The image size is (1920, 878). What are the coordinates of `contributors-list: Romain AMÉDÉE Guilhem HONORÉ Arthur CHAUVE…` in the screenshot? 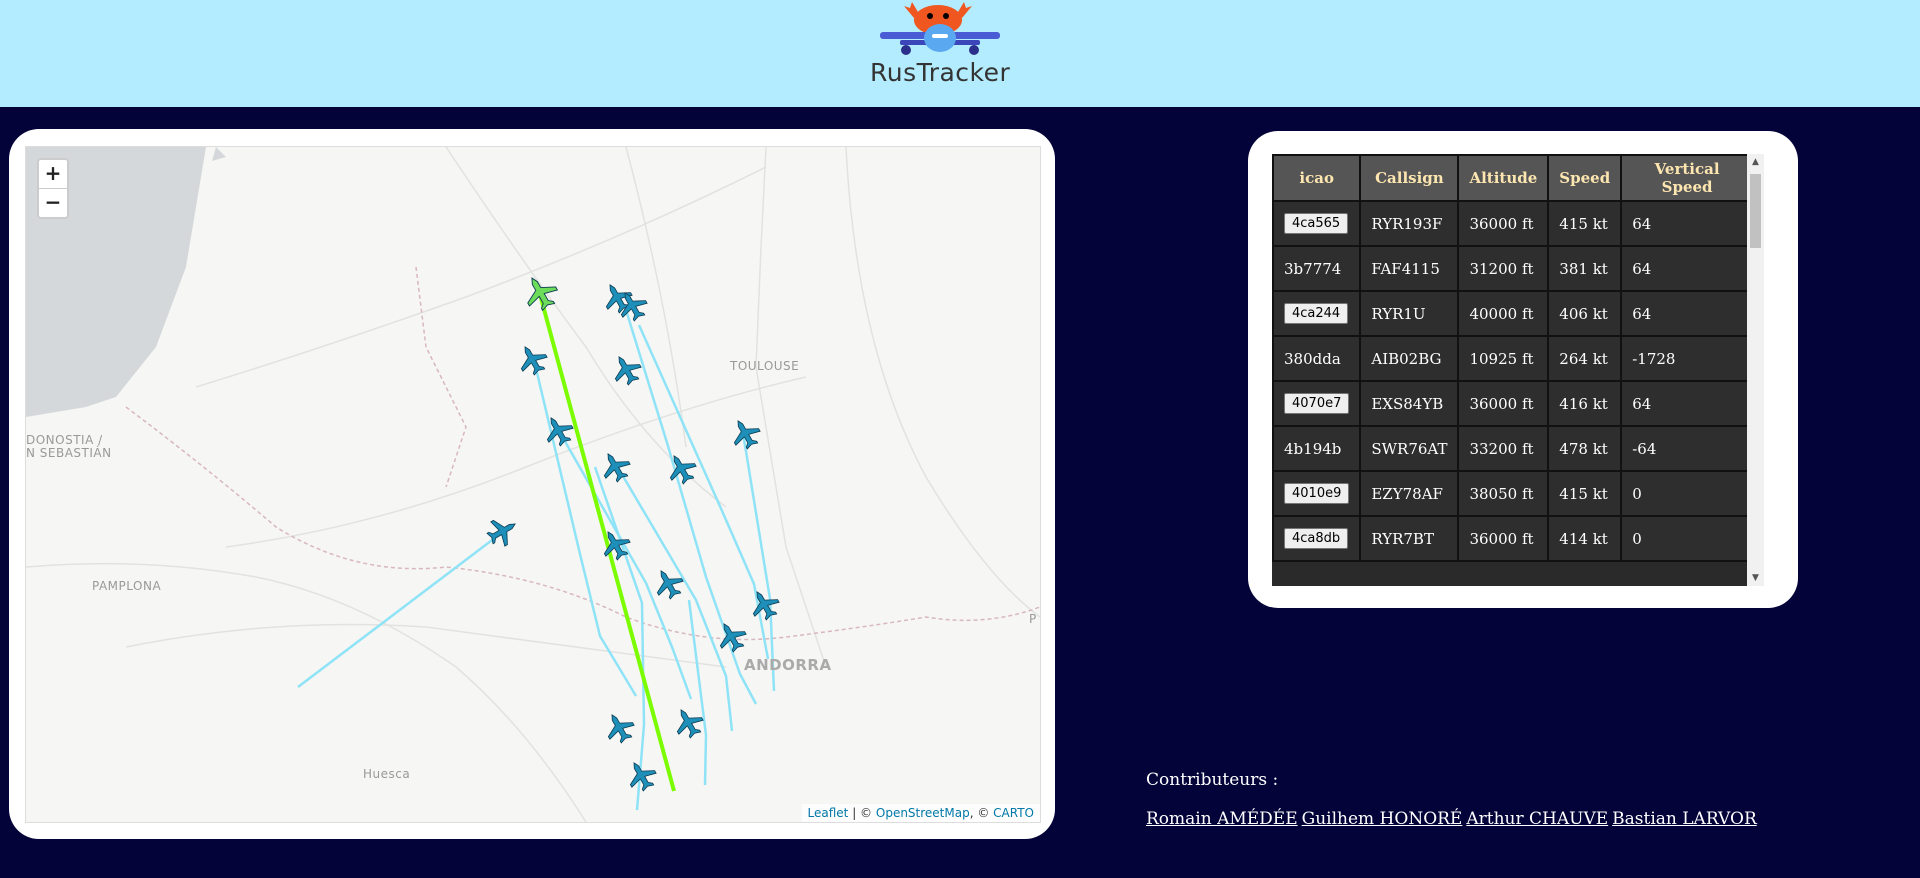 It's located at (1453, 819).